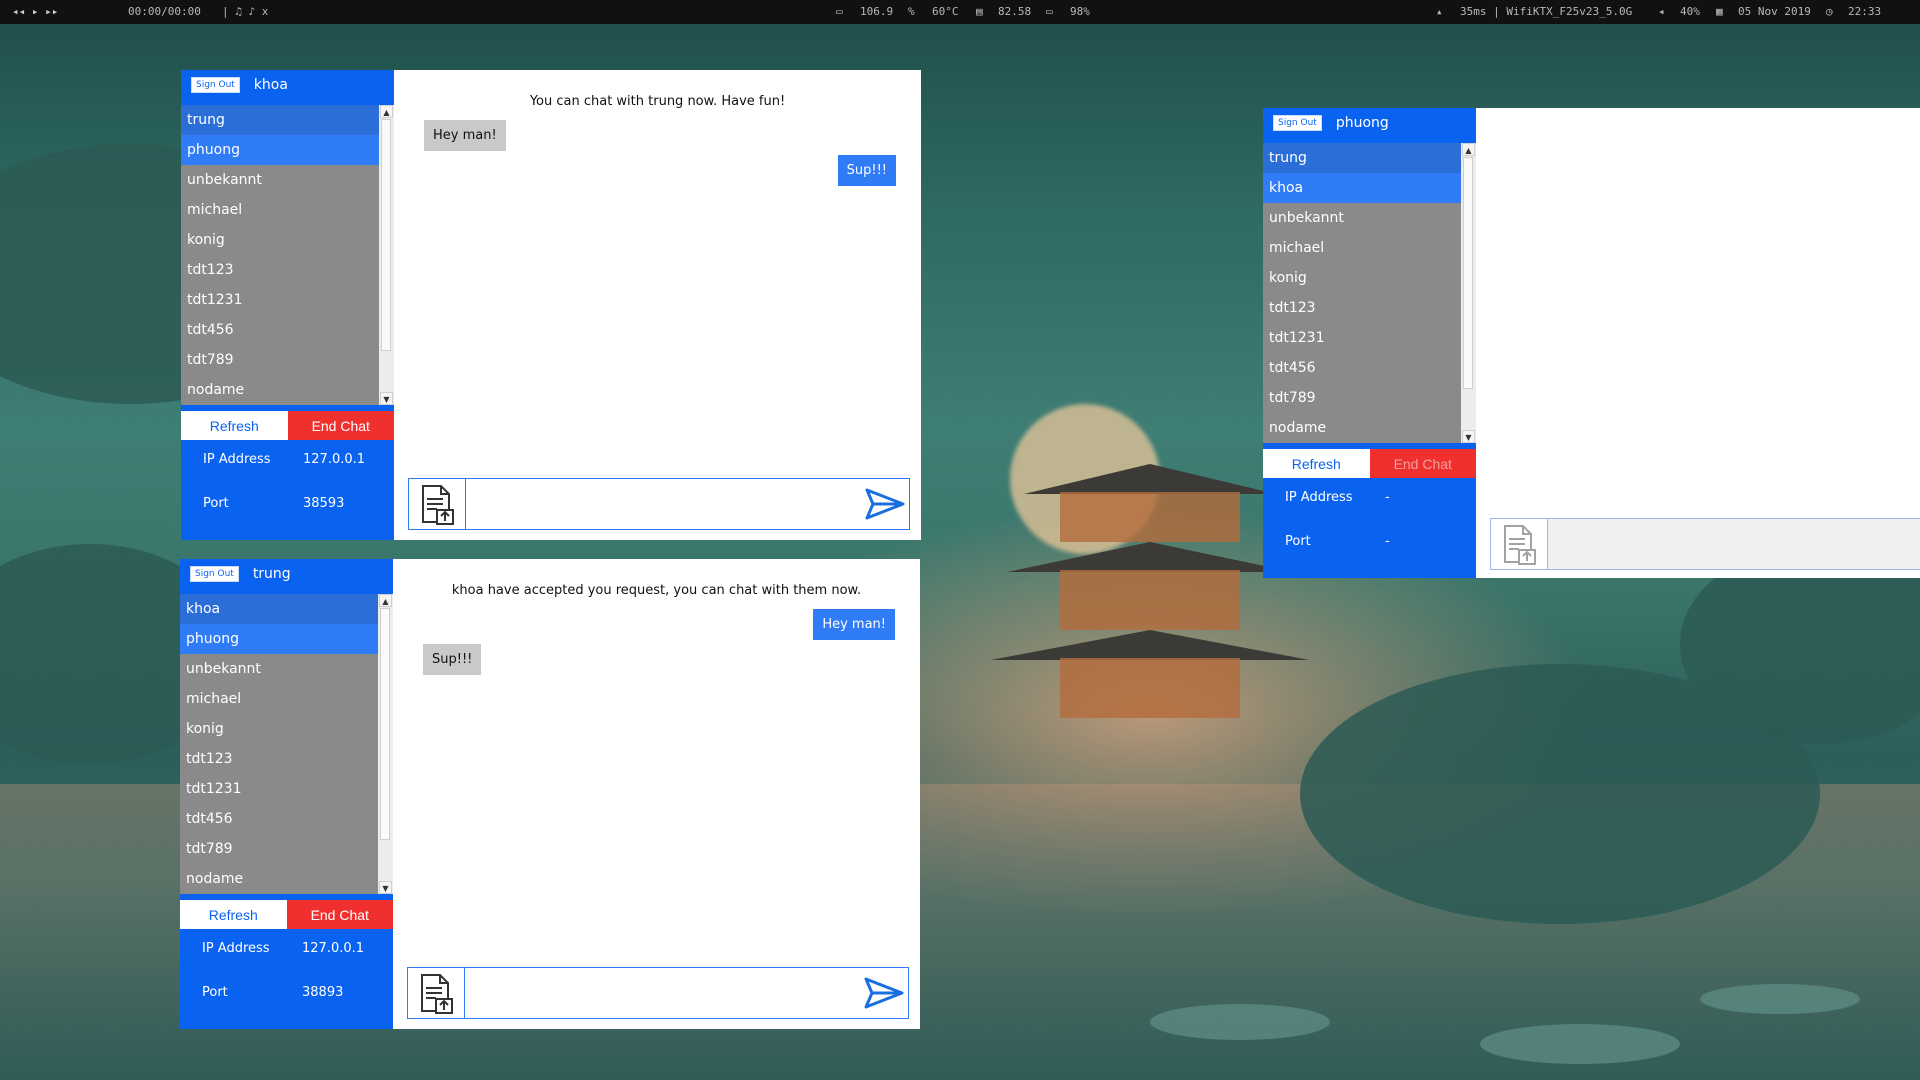 The width and height of the screenshot is (1920, 1080). What do you see at coordinates (1080, 11) in the screenshot?
I see `battery-value: 98%` at bounding box center [1080, 11].